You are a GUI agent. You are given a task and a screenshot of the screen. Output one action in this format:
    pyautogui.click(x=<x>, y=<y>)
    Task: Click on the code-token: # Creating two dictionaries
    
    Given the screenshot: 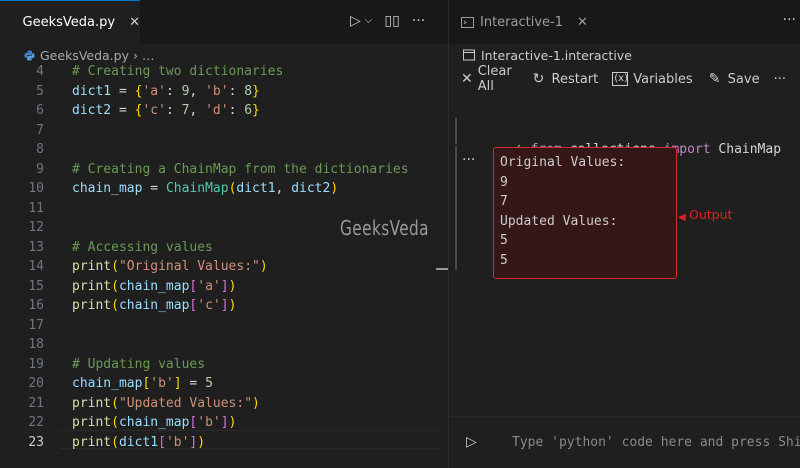 What is the action you would take?
    pyautogui.click(x=178, y=71)
    